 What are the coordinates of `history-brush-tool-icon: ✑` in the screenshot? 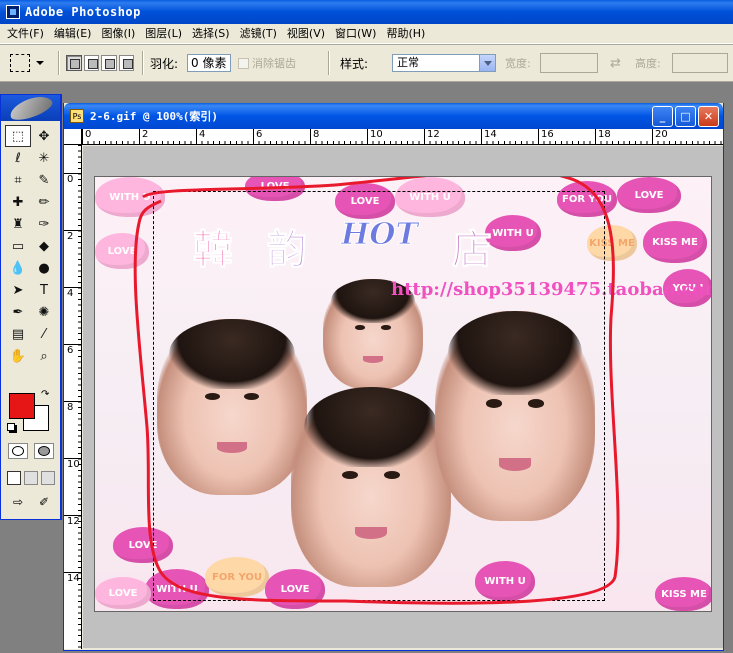 It's located at (44, 224).